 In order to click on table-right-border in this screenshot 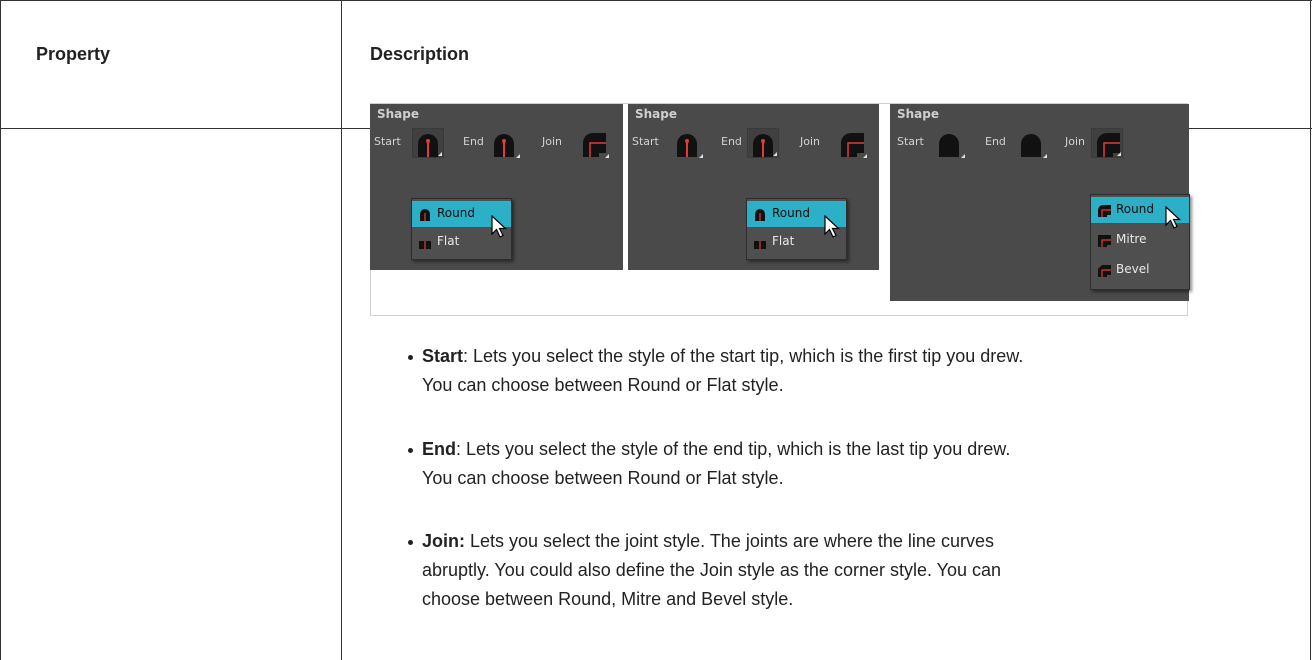, I will do `click(1310, 330)`.